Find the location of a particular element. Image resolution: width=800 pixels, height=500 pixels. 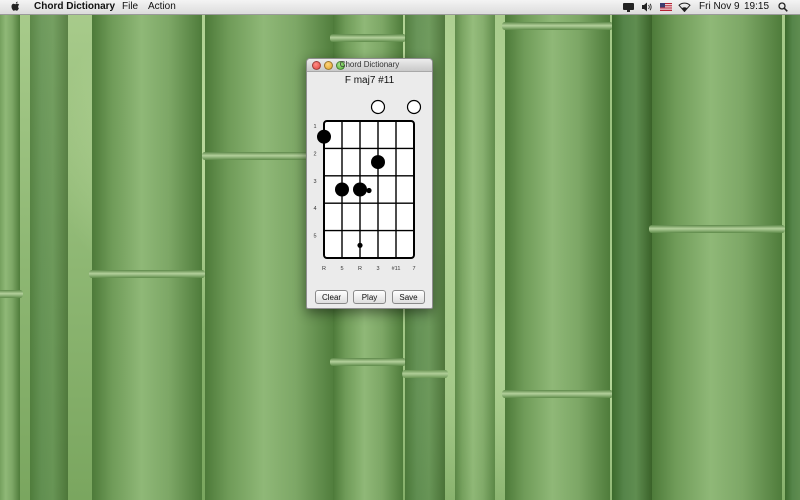

fret-number: 4 is located at coordinates (314, 209).